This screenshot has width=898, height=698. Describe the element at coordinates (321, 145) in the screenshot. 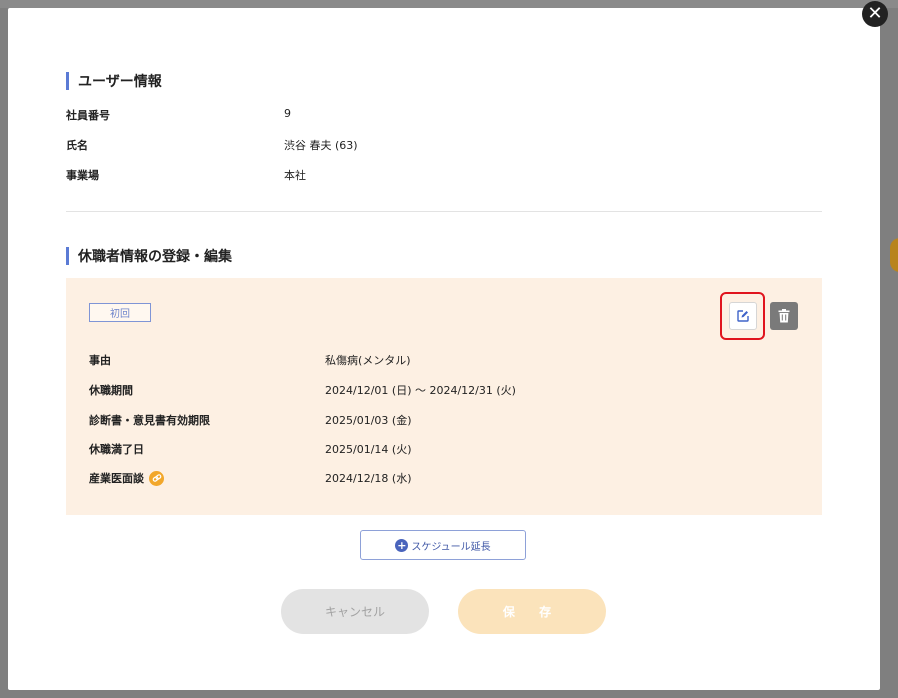

I see `name-value: 渋谷 春夫 (63)` at that location.